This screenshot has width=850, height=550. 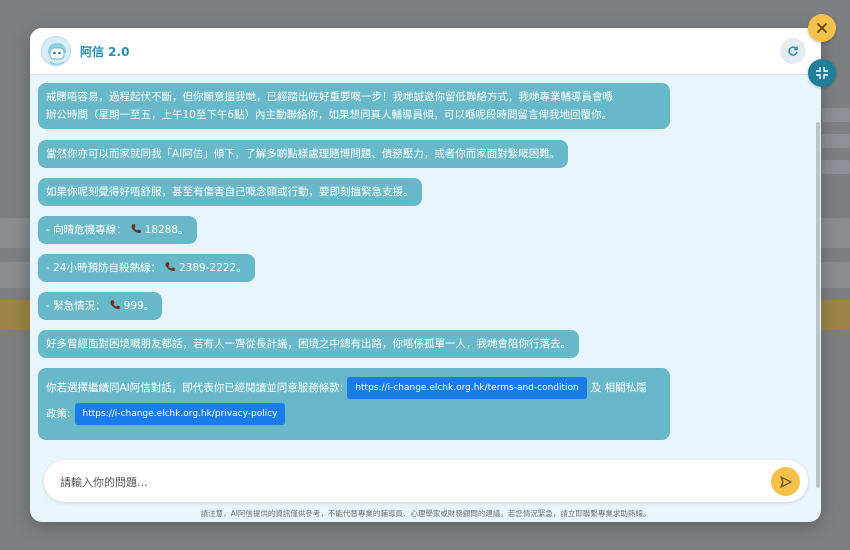 I want to click on close-icon, so click(x=822, y=28).